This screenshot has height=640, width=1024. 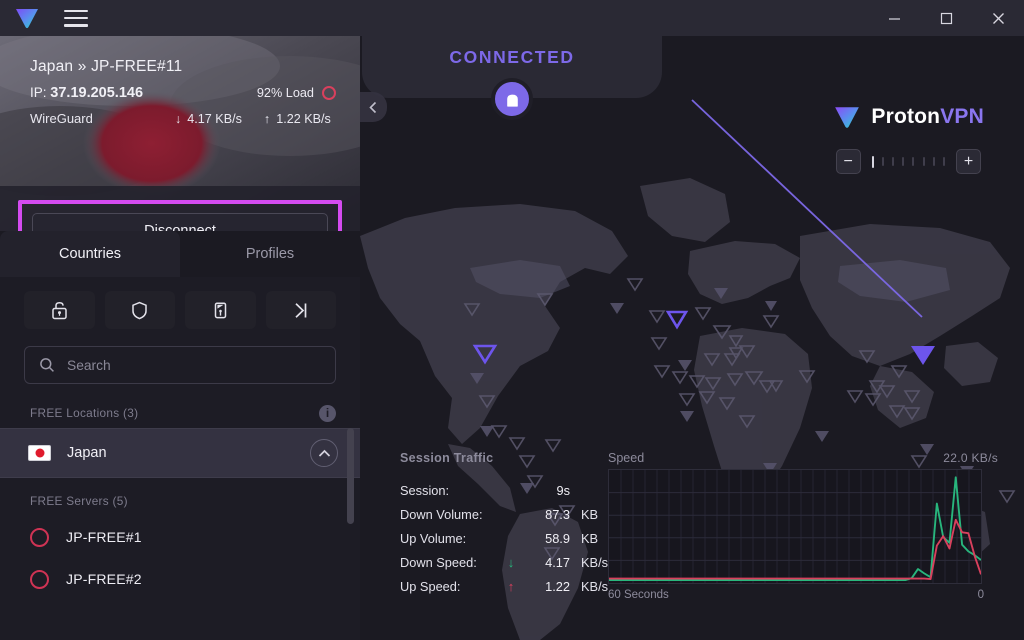 I want to click on netshield-button, so click(x=139, y=310).